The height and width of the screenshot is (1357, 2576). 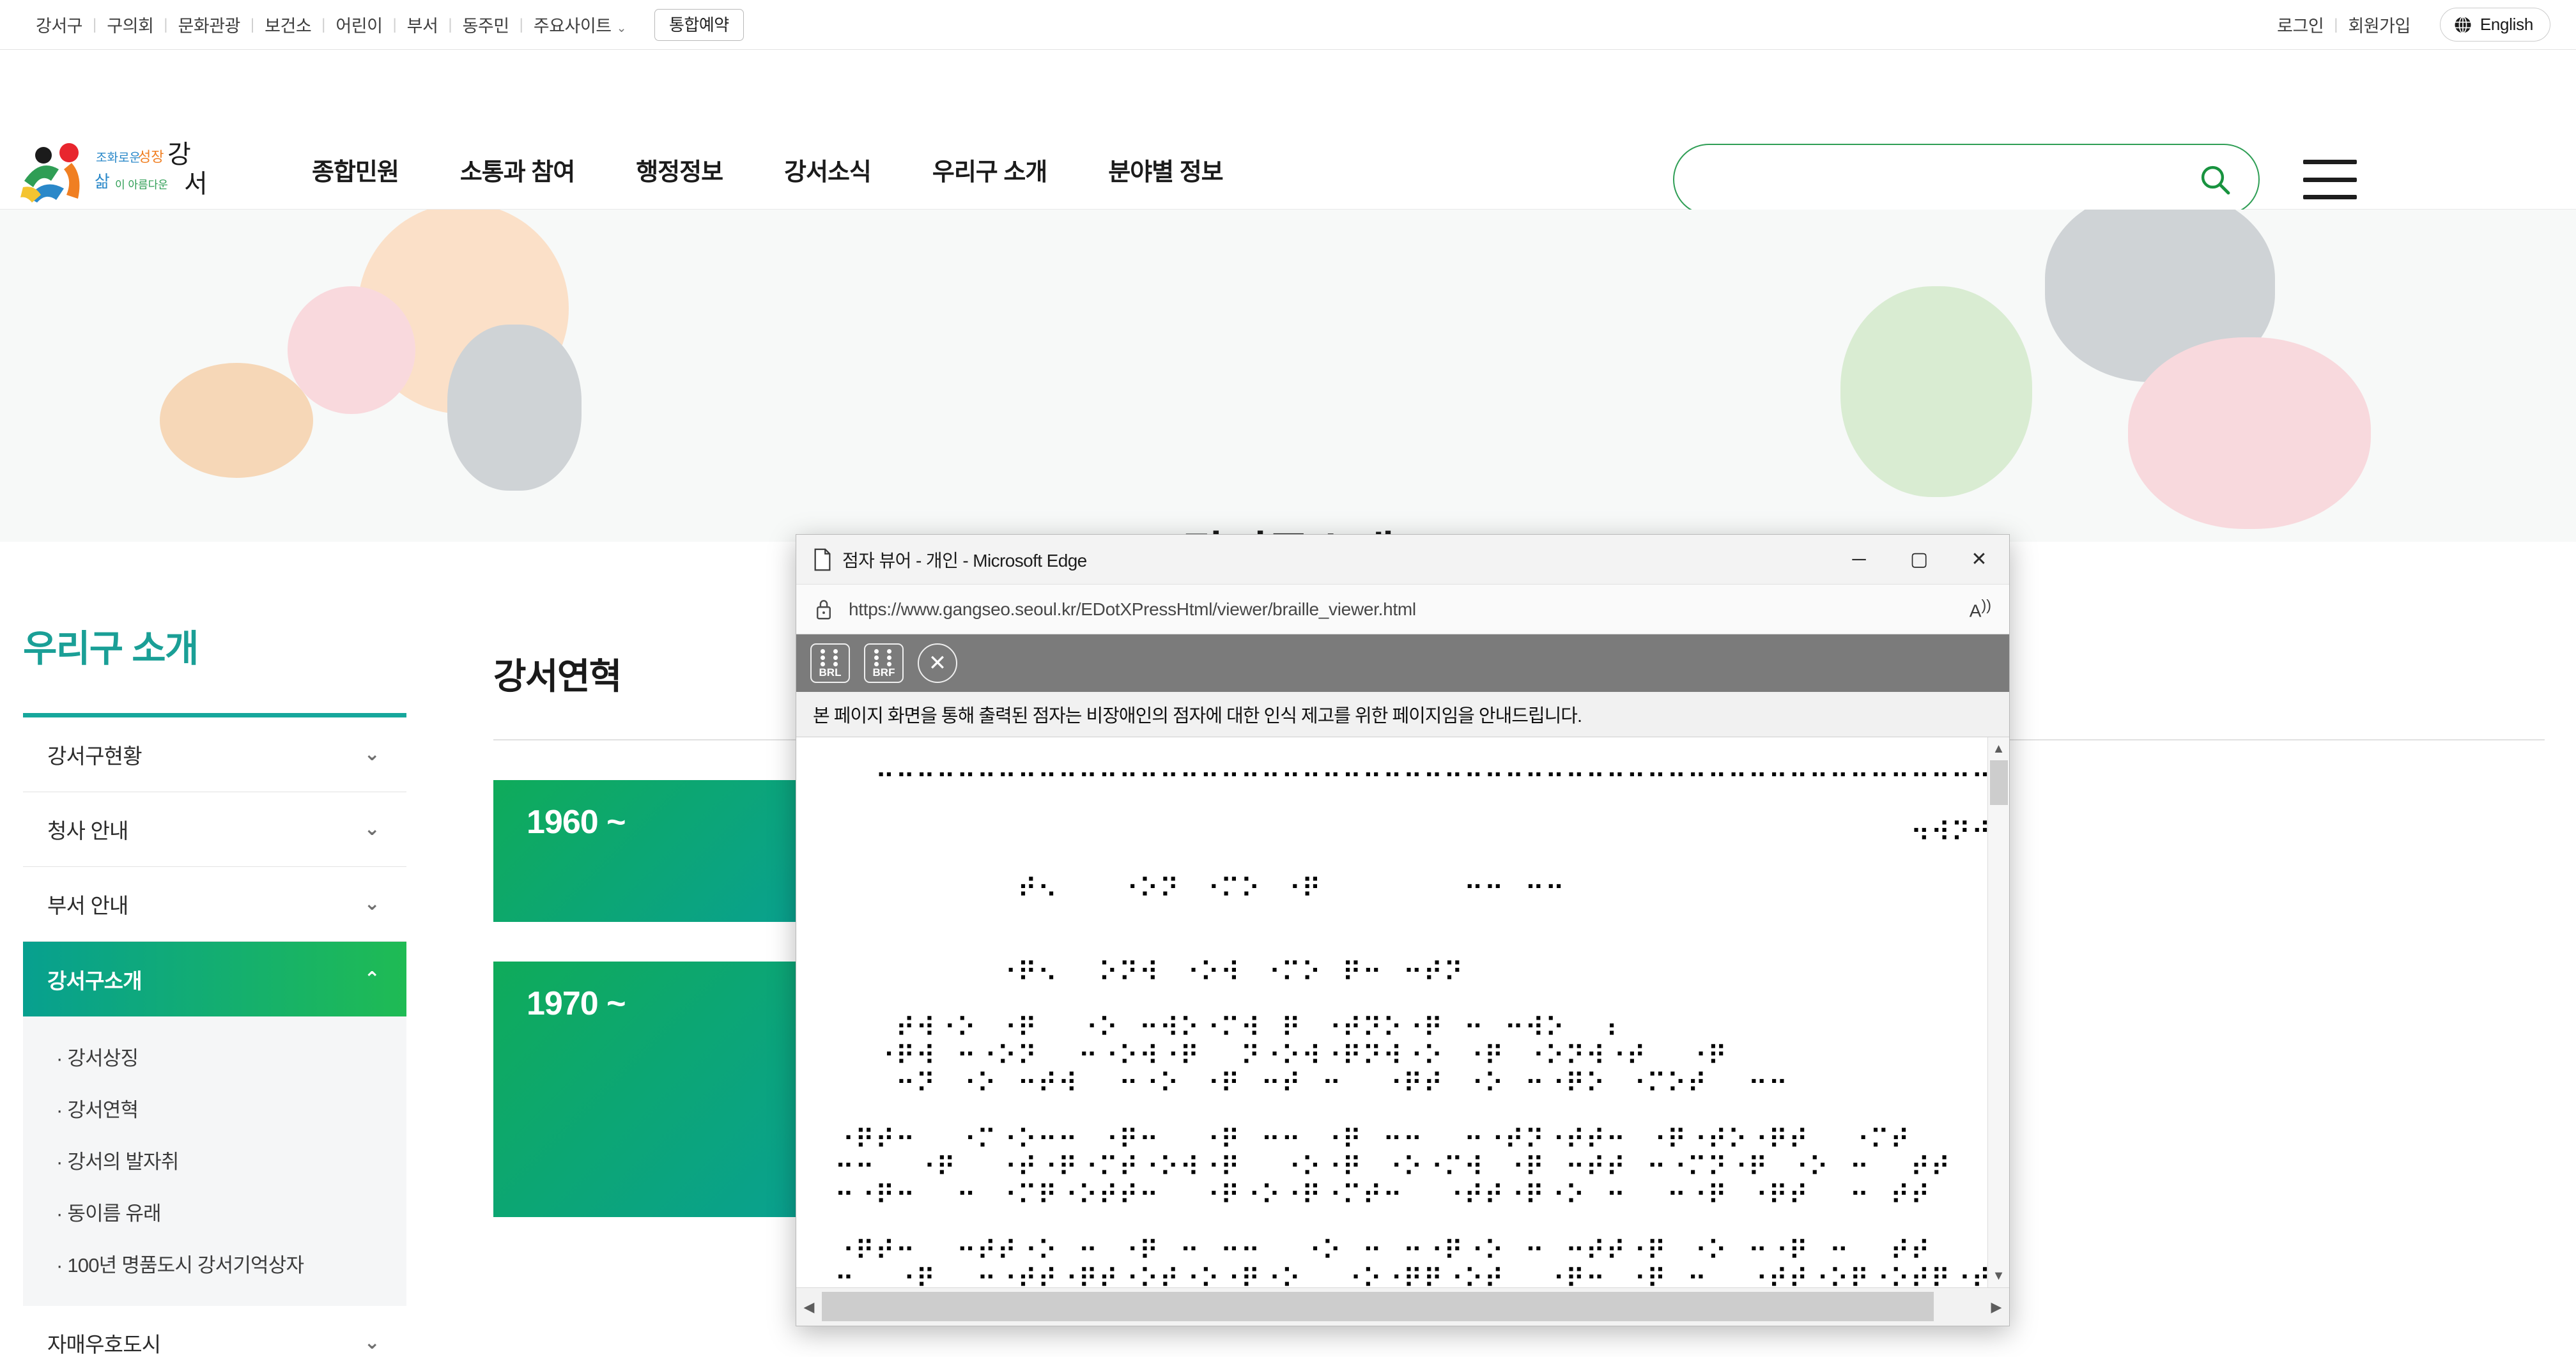 What do you see at coordinates (214, 1108) in the screenshot?
I see `sidebar-subitem-history: · 강서연혁` at bounding box center [214, 1108].